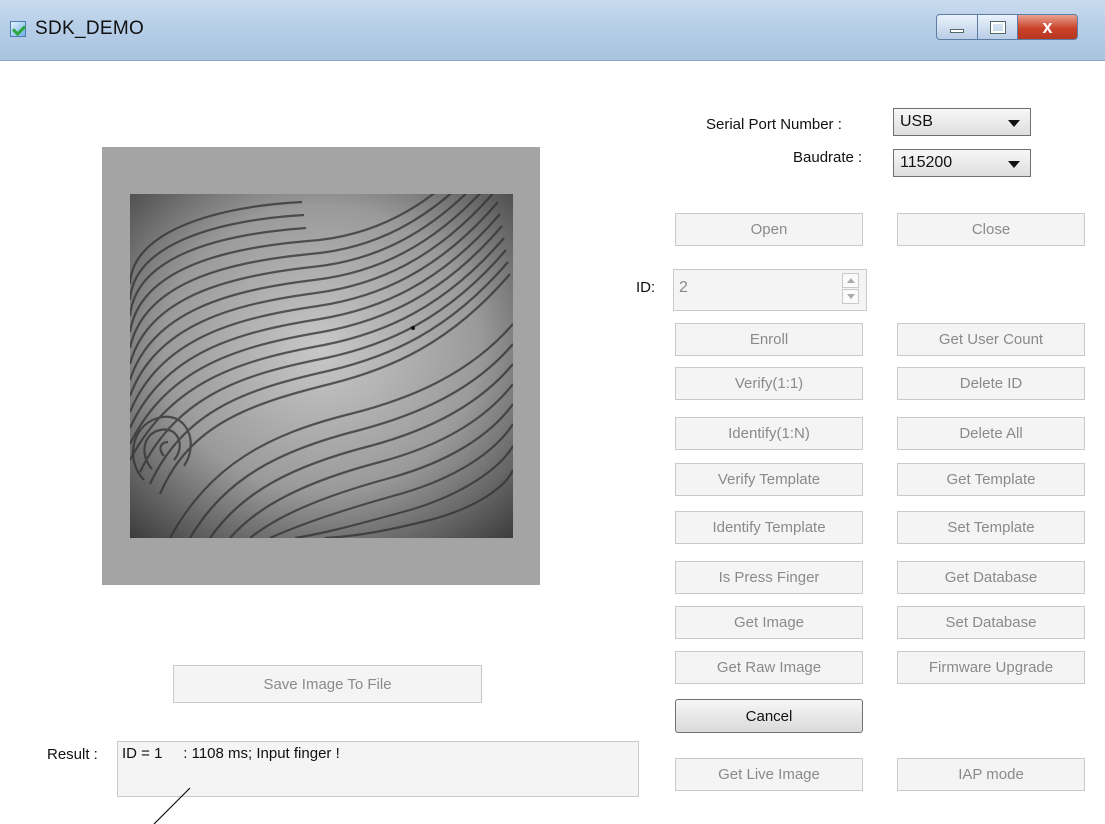 The height and width of the screenshot is (824, 1105). Describe the element at coordinates (991, 577) in the screenshot. I see `get-database-button: Get Database` at that location.